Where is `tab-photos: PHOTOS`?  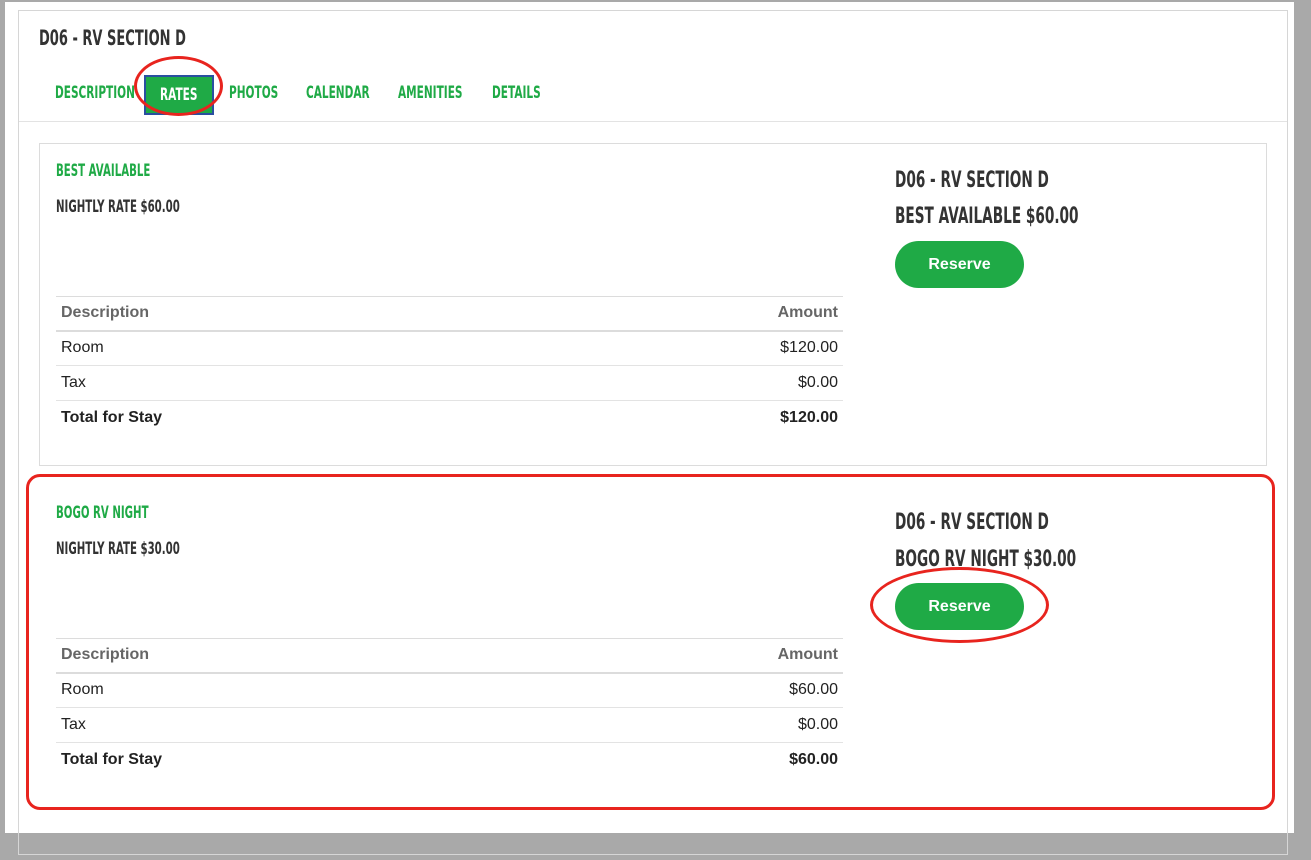 tab-photos: PHOTOS is located at coordinates (268, 95).